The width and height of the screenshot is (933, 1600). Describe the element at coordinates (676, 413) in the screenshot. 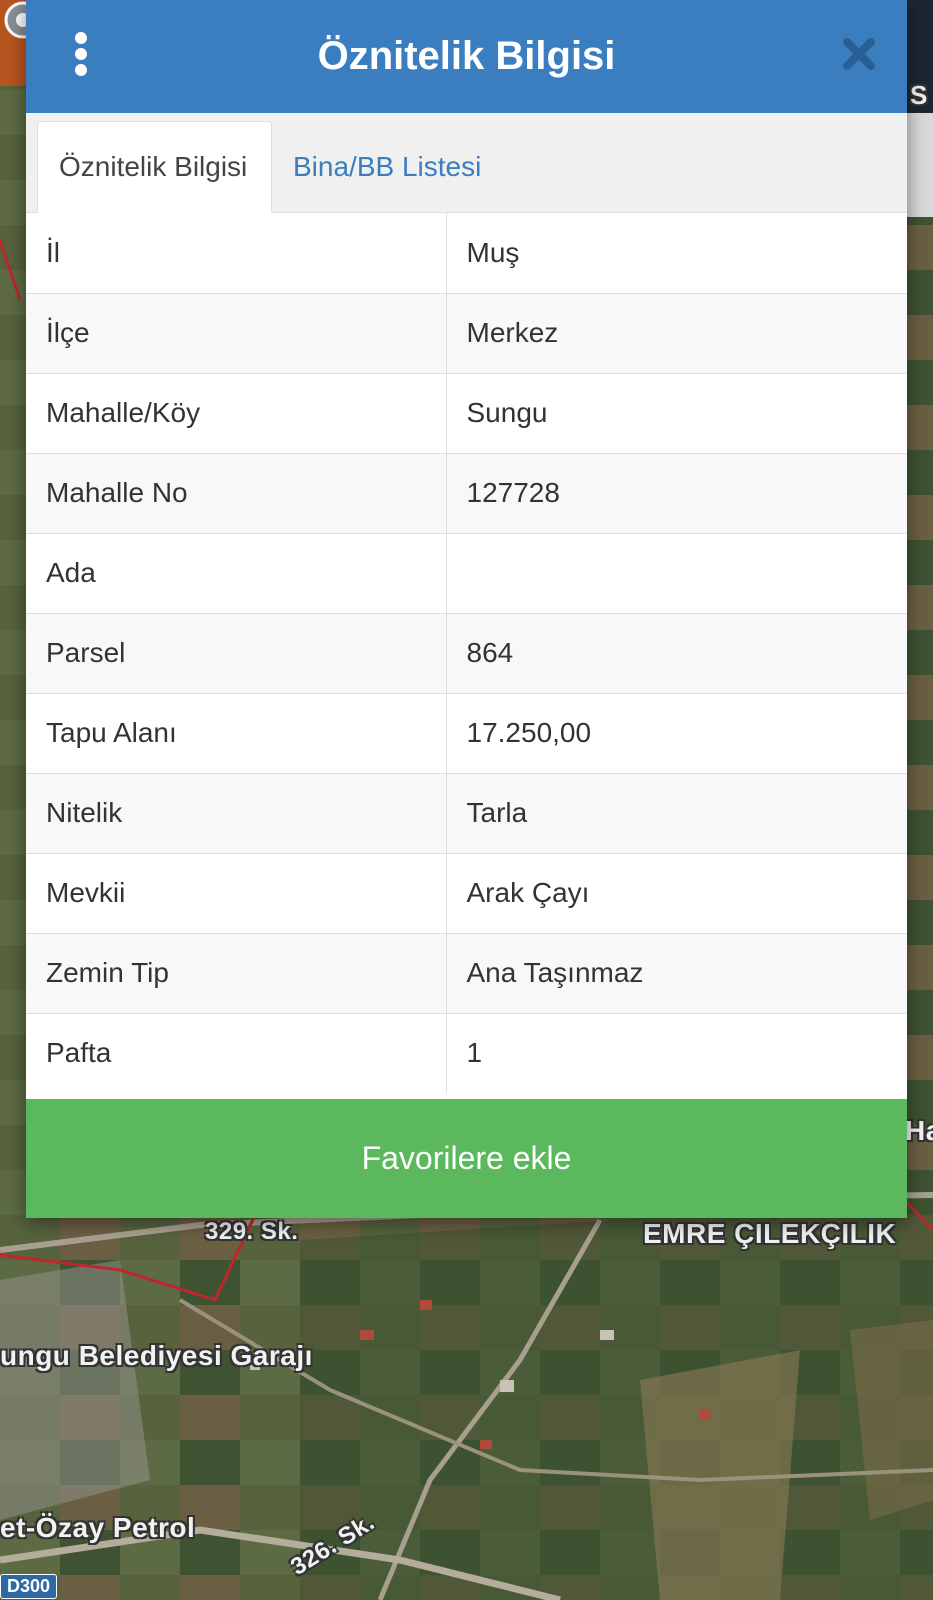

I see `attribute-value: Sungu` at that location.